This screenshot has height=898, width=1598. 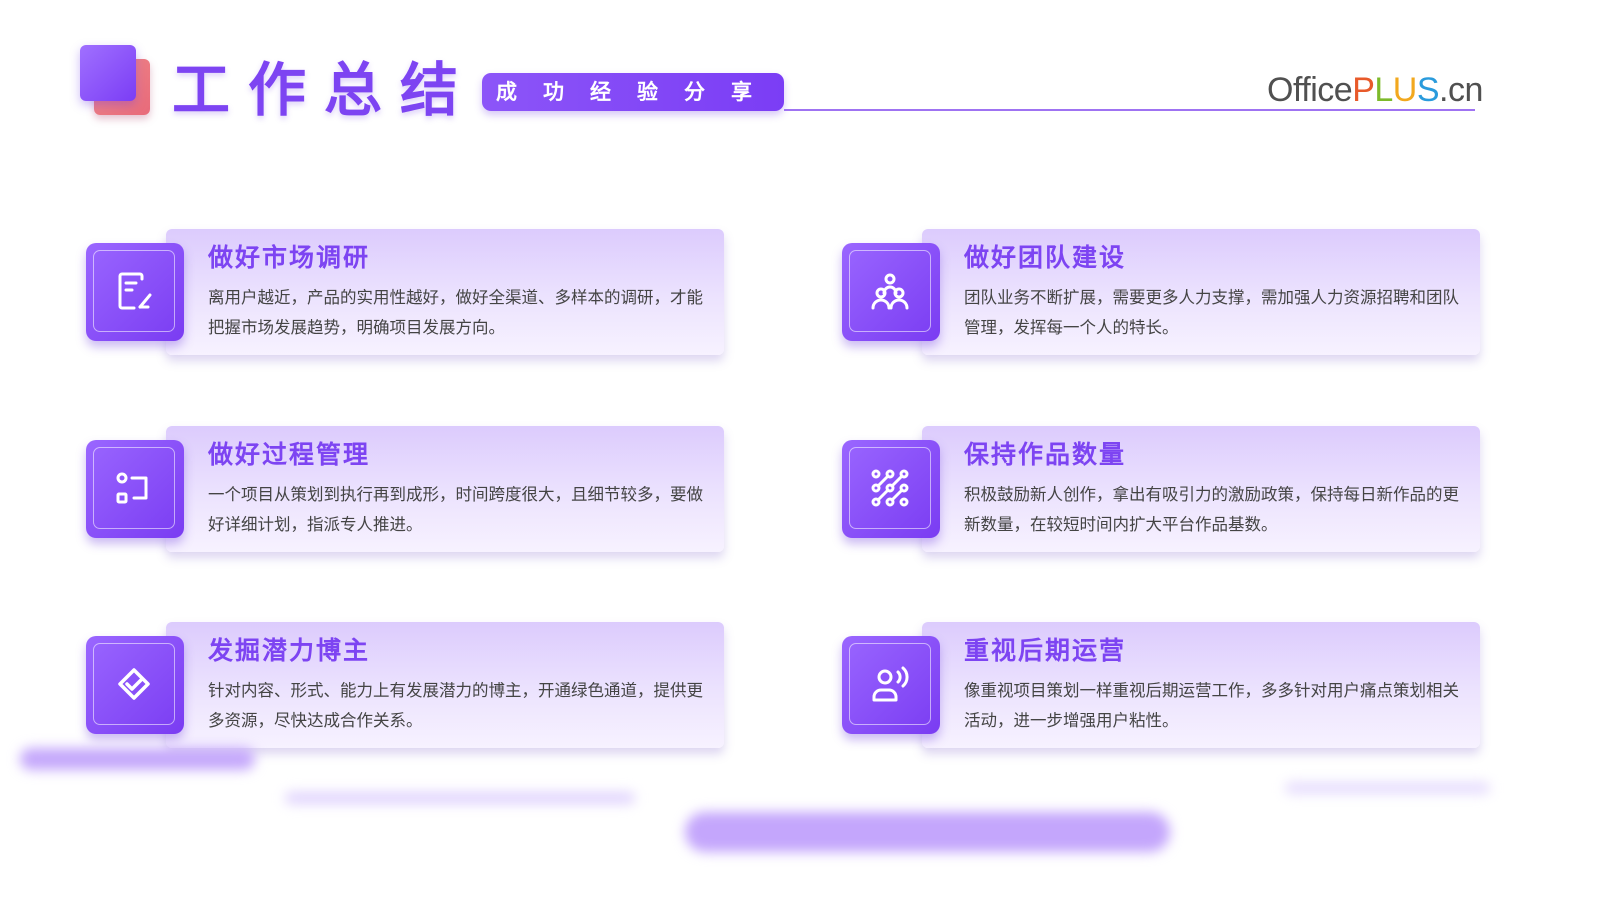 What do you see at coordinates (132, 488) in the screenshot?
I see `process-flow-icon` at bounding box center [132, 488].